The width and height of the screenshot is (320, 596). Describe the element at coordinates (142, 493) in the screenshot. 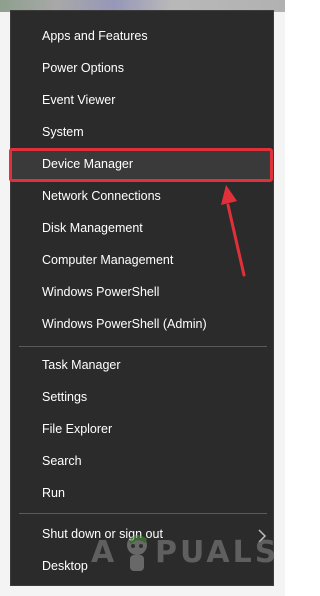

I see `menu-item-run: Run` at that location.